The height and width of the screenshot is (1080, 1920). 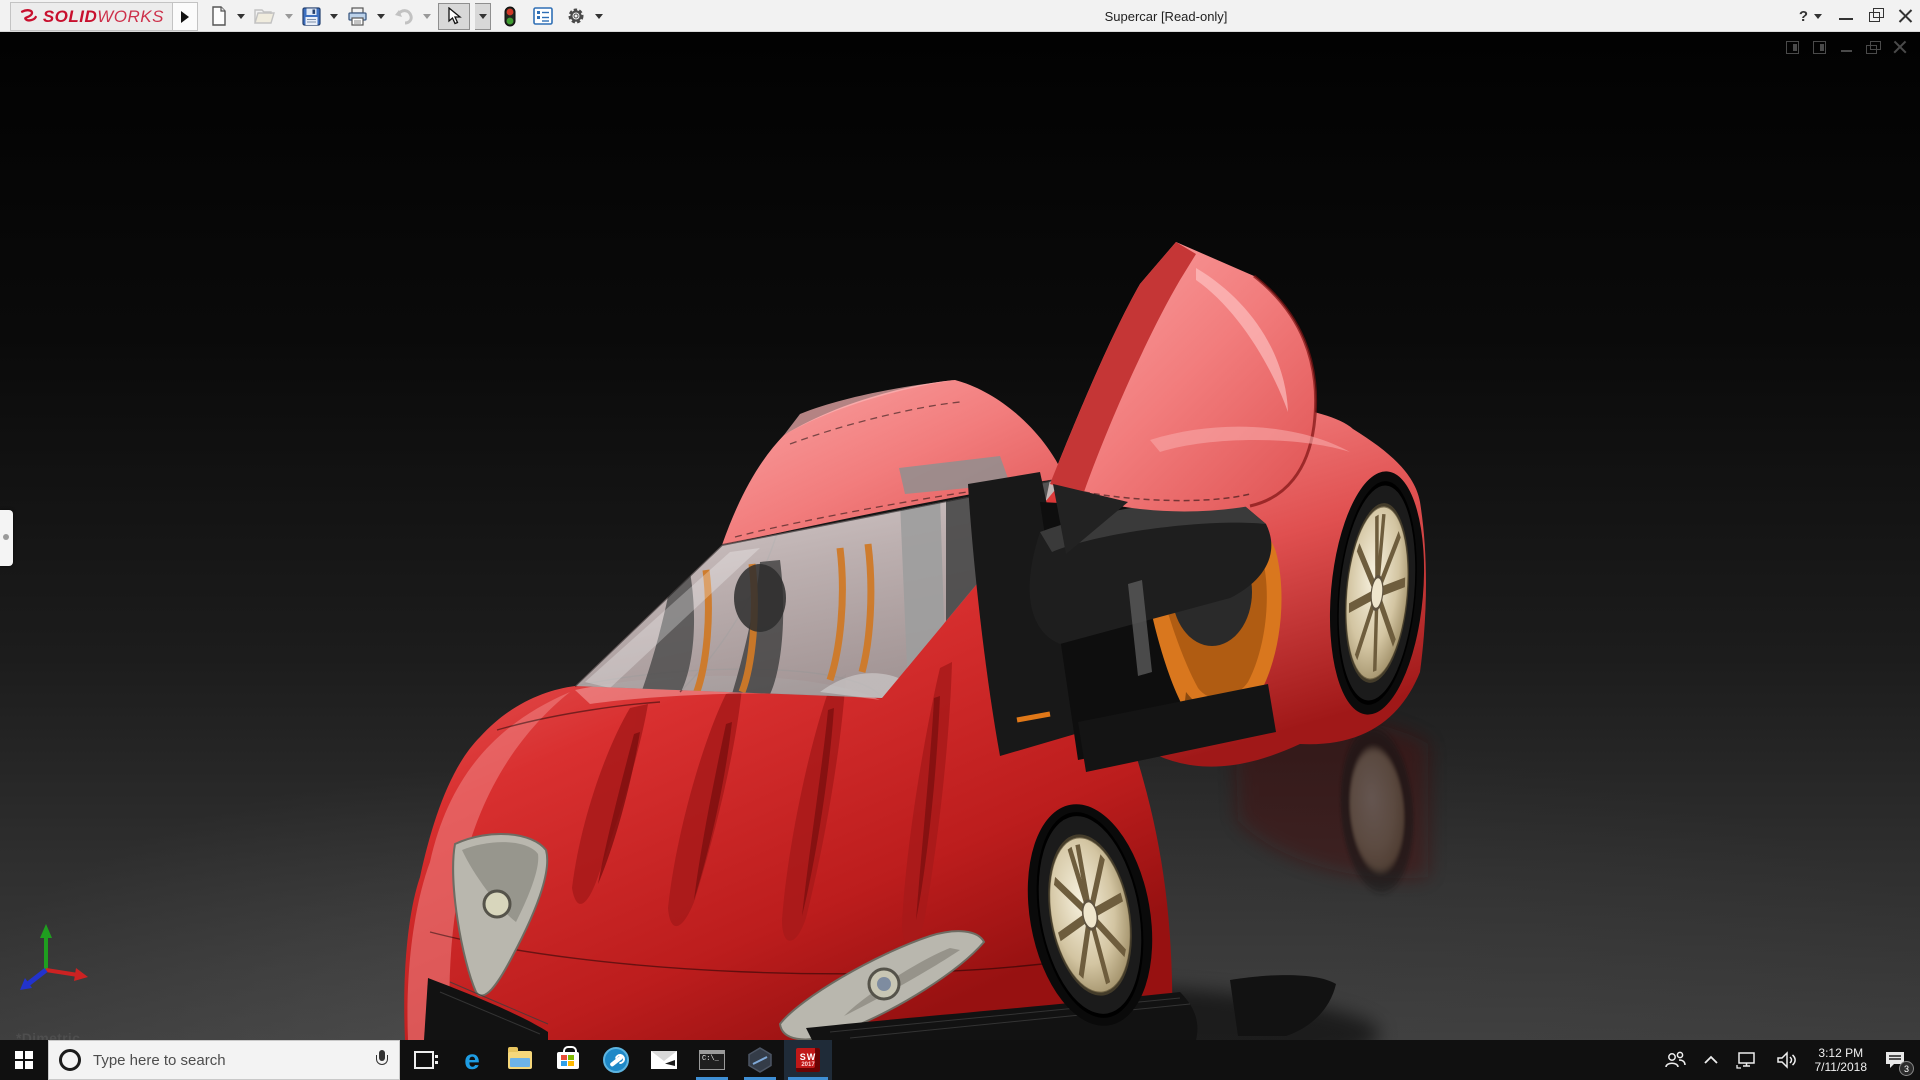 I want to click on task-view-button, so click(x=424, y=1060).